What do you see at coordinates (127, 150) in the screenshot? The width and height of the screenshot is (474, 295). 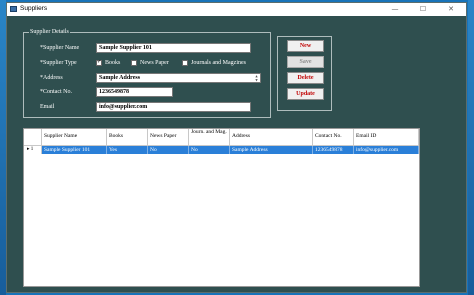 I see `cell-books: Yes` at bounding box center [127, 150].